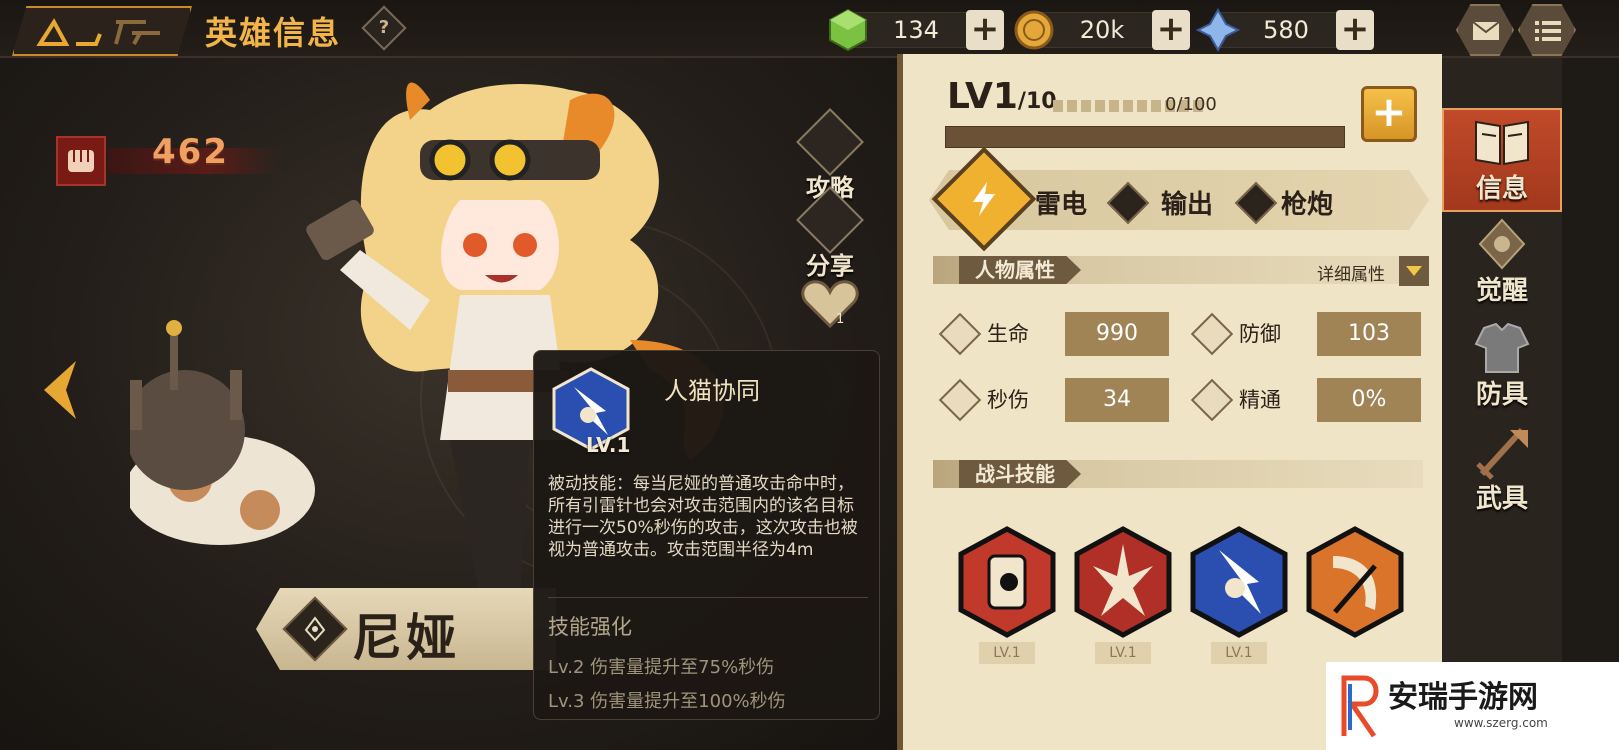  What do you see at coordinates (1501, 723) in the screenshot?
I see `watermark-url: www.szerg.com` at bounding box center [1501, 723].